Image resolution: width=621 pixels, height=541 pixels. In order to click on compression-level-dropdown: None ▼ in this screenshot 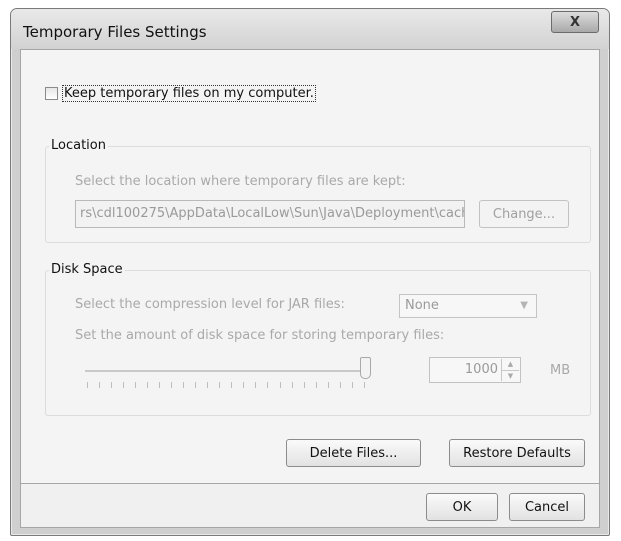, I will do `click(468, 306)`.